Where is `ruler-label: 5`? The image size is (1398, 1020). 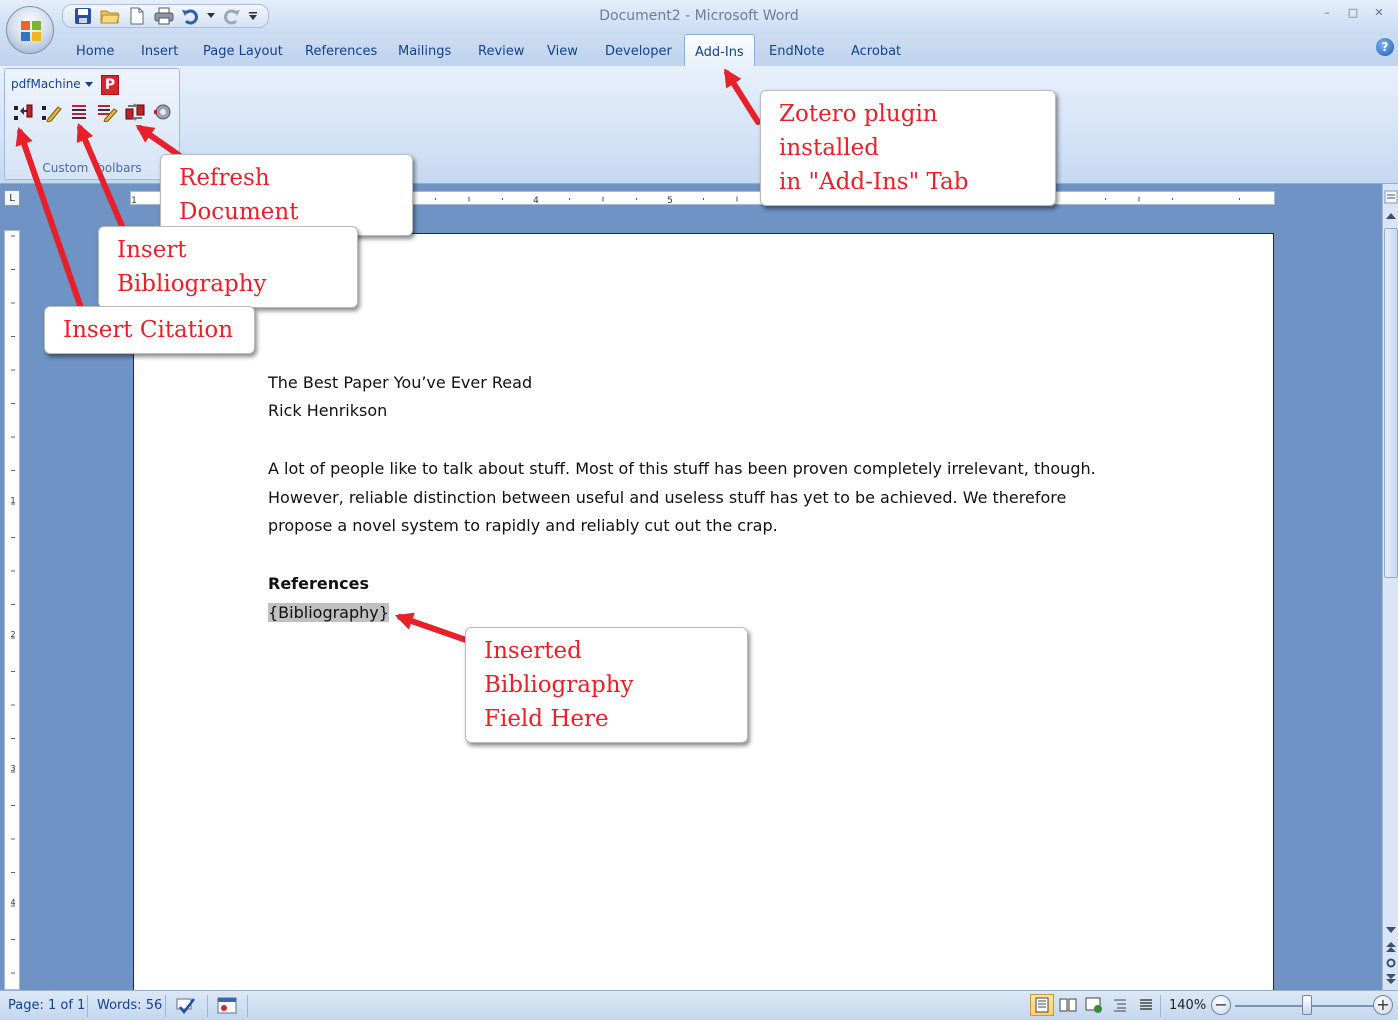 ruler-label: 5 is located at coordinates (670, 200).